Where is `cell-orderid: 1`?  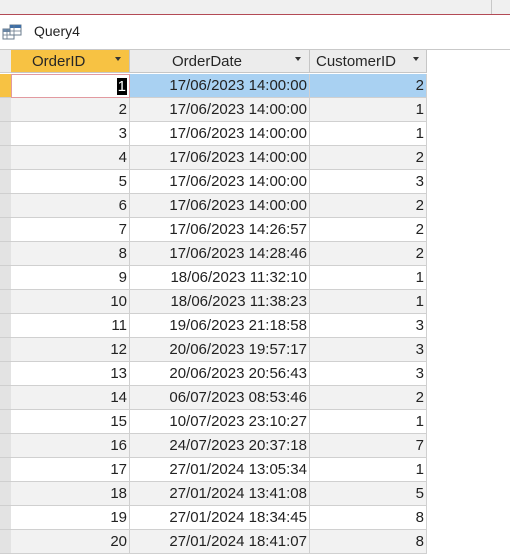
cell-orderid: 1 is located at coordinates (70, 86).